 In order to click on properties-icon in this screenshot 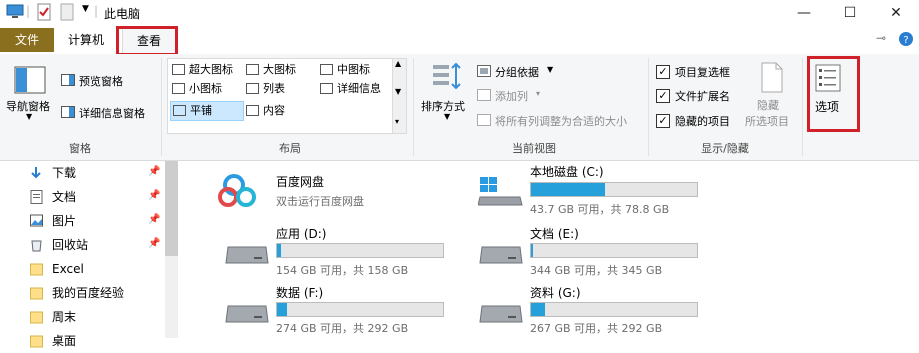, I will do `click(44, 12)`.